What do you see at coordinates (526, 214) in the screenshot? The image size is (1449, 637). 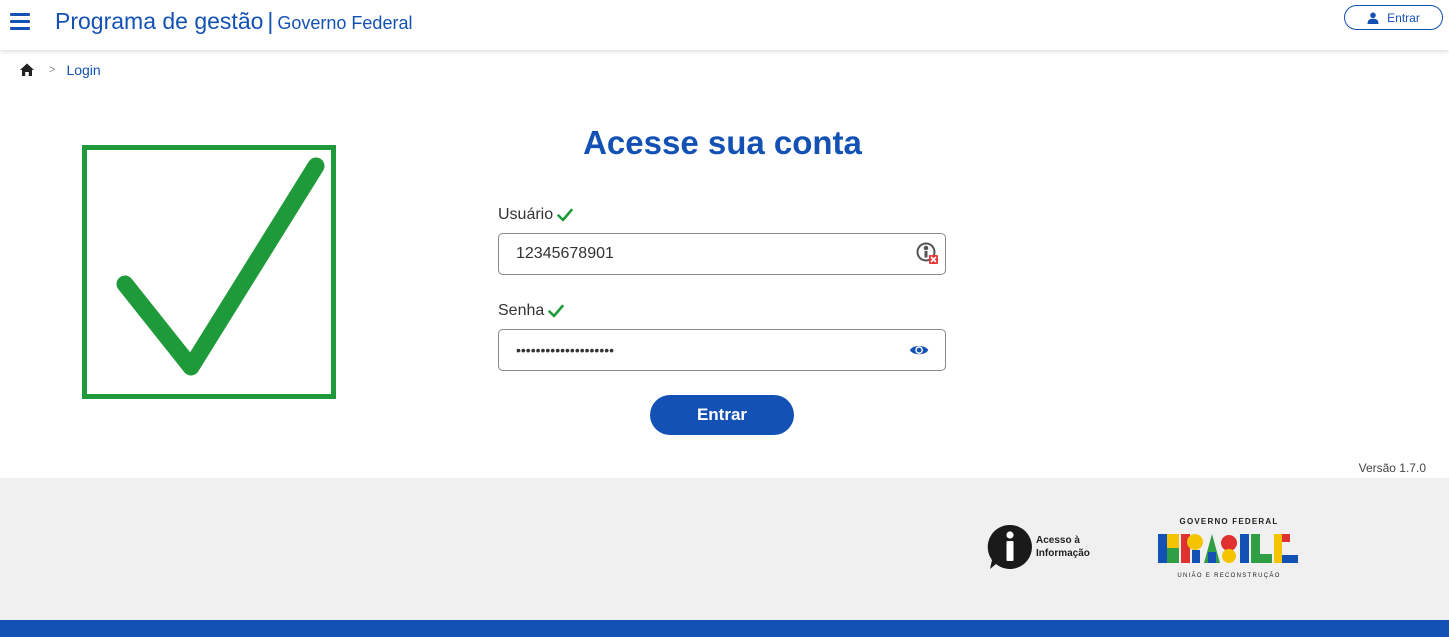 I see `username-label-text: Usuário` at bounding box center [526, 214].